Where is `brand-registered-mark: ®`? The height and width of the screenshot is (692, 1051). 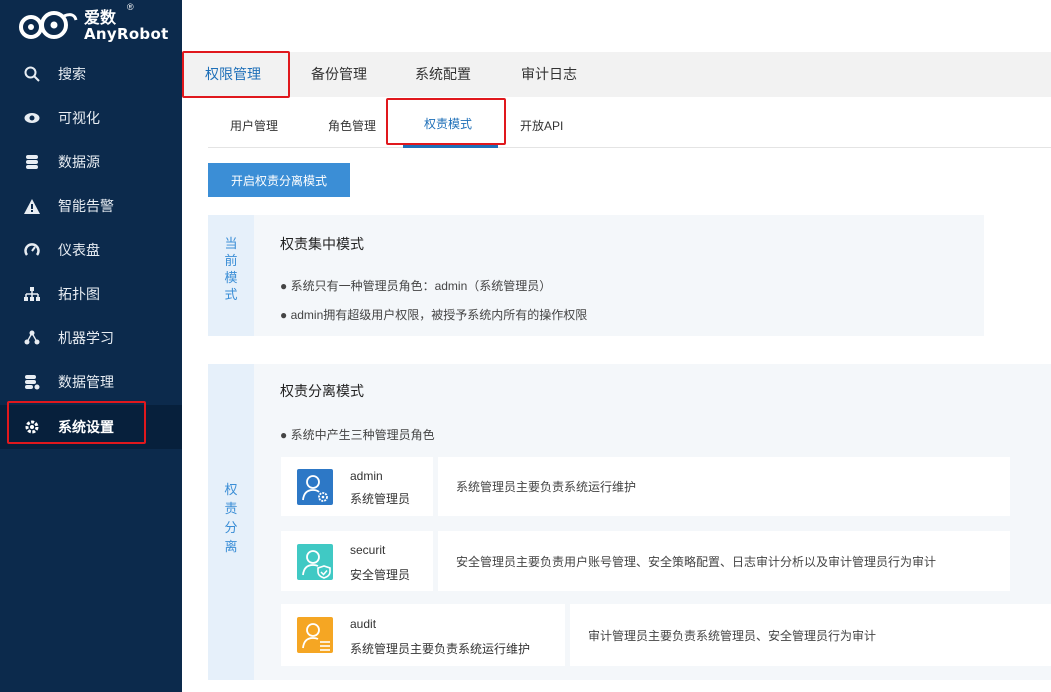
brand-registered-mark: ® is located at coordinates (130, 7).